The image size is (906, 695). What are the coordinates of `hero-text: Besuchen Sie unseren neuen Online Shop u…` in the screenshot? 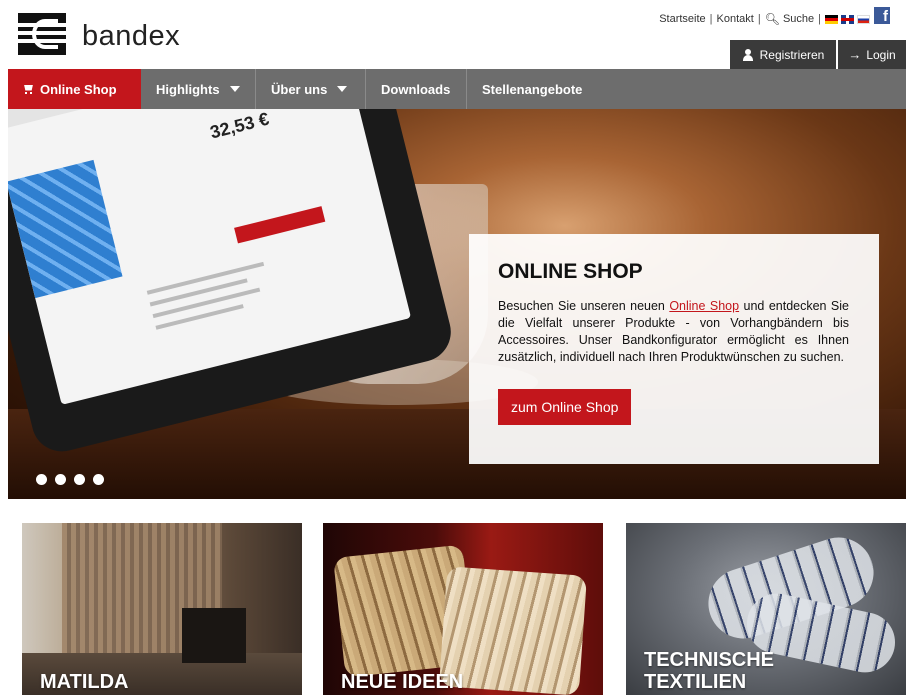 It's located at (673, 332).